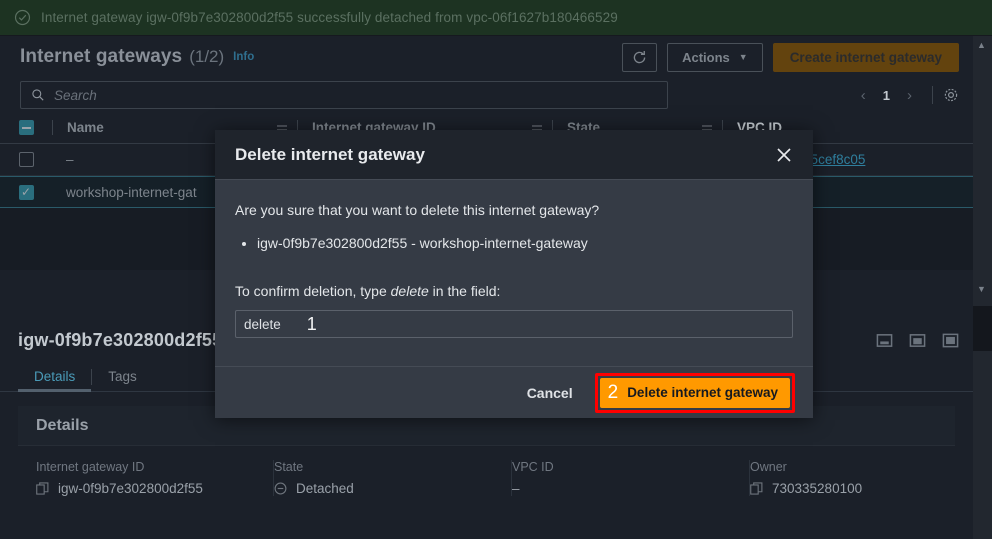 The width and height of the screenshot is (992, 539). I want to click on gear-icon, so click(951, 95).